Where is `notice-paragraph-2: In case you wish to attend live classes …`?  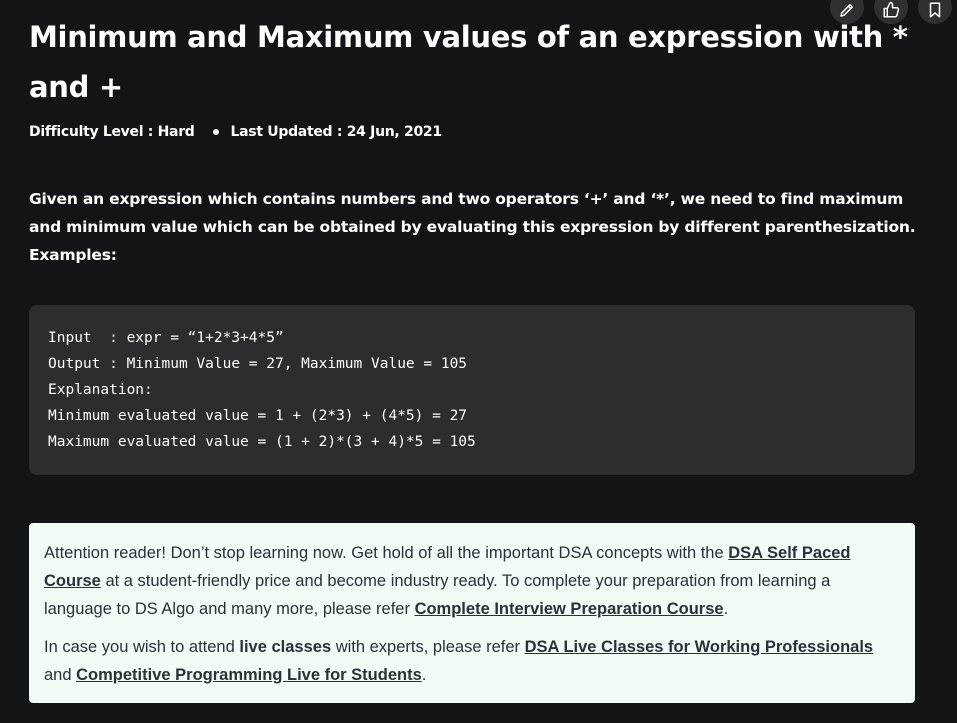 notice-paragraph-2: In case you wish to attend live classes … is located at coordinates (472, 661).